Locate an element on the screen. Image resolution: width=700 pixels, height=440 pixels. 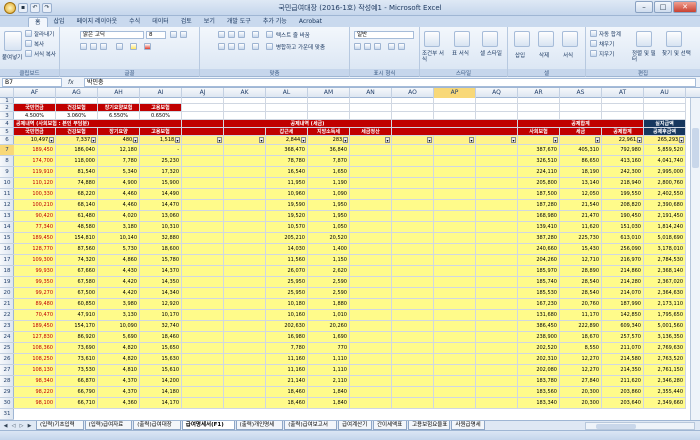
col-ltc: 장기요양 is located at coordinates (119, 132).